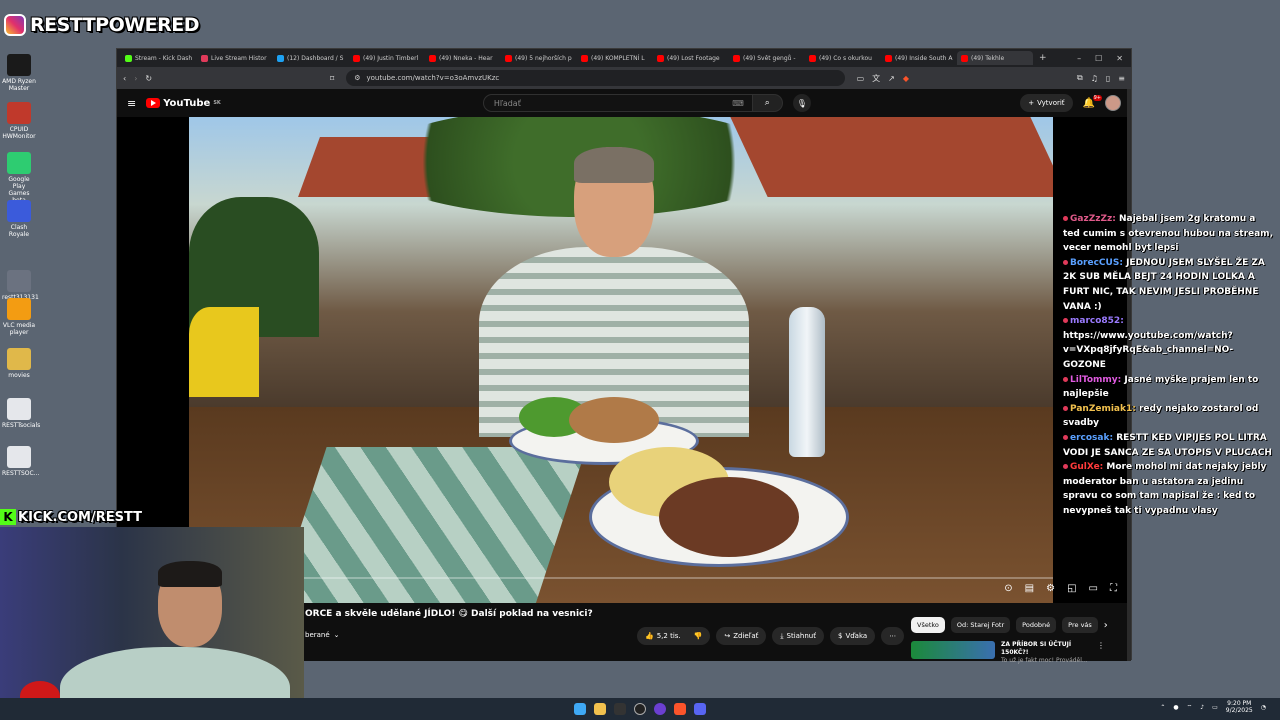 The height and width of the screenshot is (720, 1280). I want to click on search-button: ⌕, so click(767, 103).